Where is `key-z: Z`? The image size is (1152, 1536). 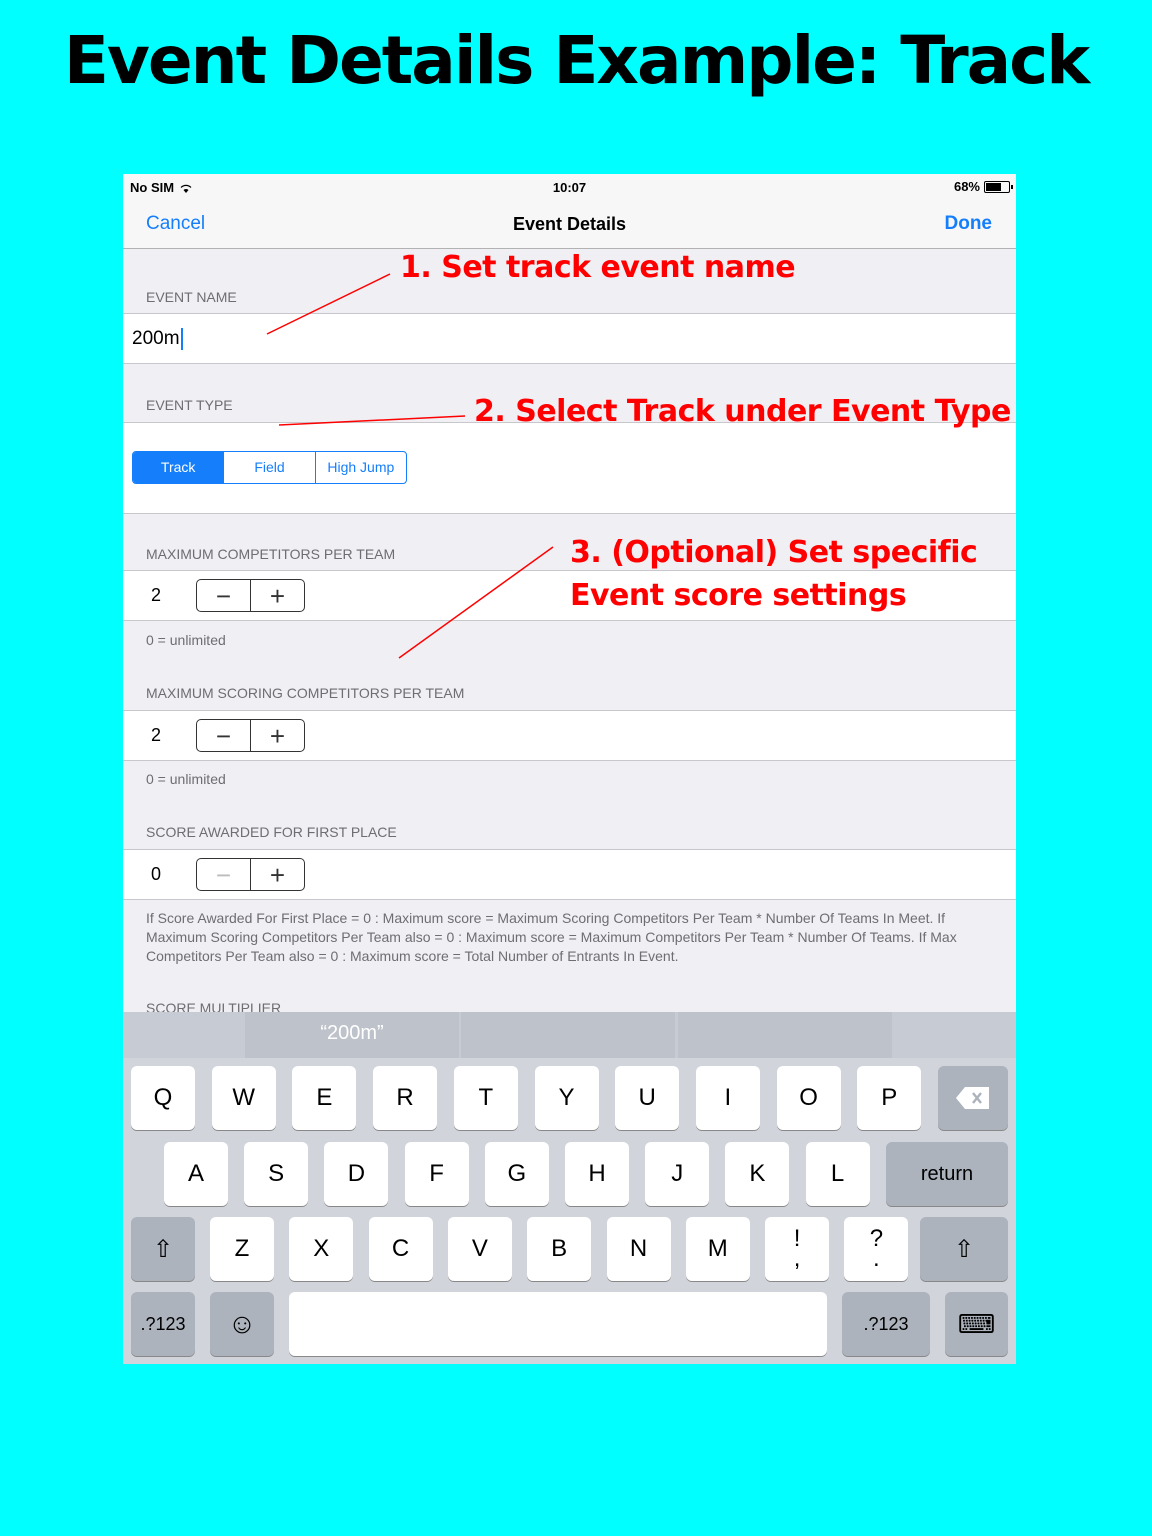 key-z: Z is located at coordinates (242, 1249).